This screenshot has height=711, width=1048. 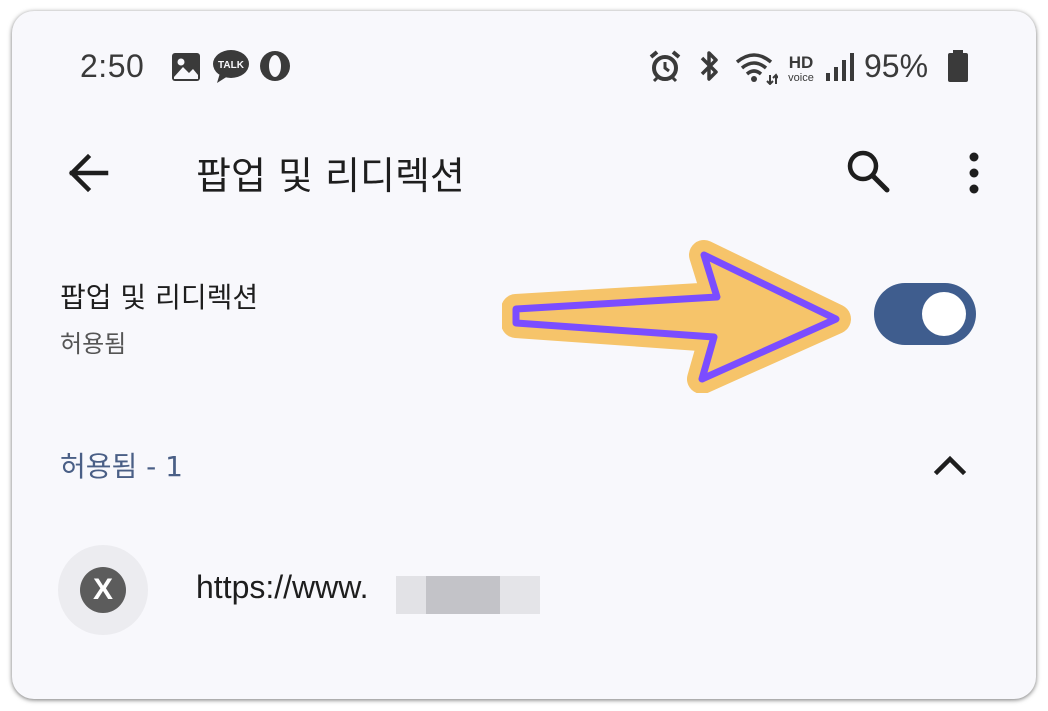 What do you see at coordinates (944, 314) in the screenshot?
I see `toggle-knob` at bounding box center [944, 314].